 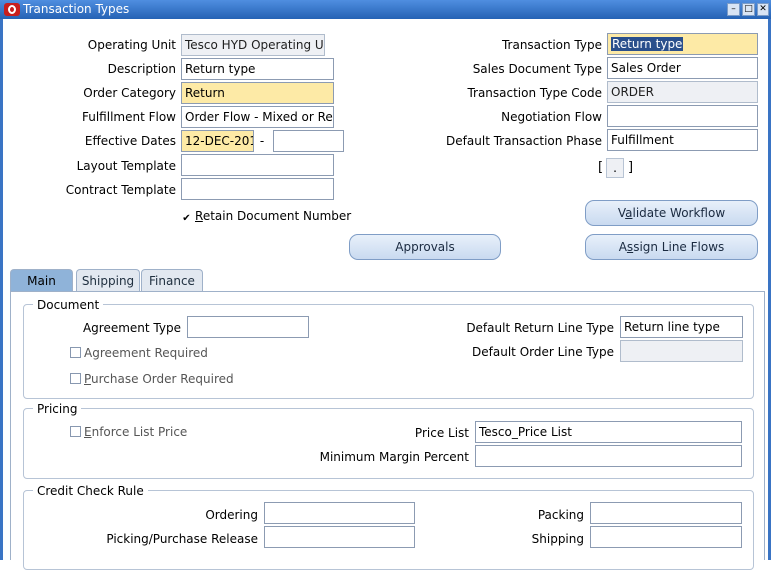 What do you see at coordinates (425, 247) in the screenshot?
I see `approvals-button: Approvals` at bounding box center [425, 247].